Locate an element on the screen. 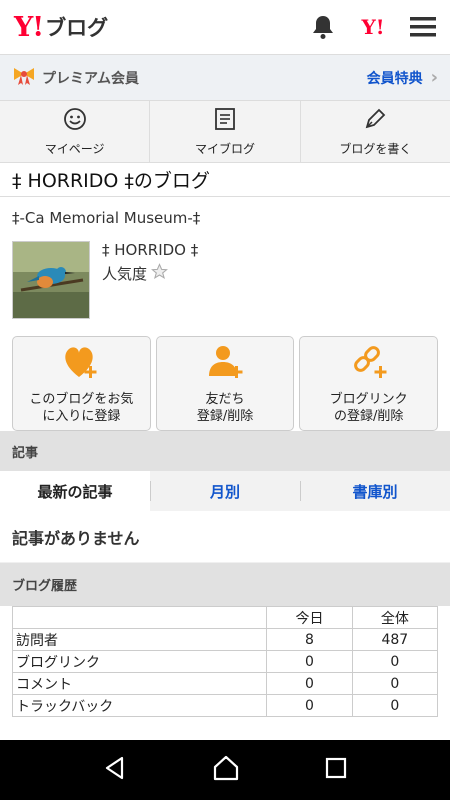 The width and height of the screenshot is (450, 800). yahoo-icon: Y! is located at coordinates (373, 27).